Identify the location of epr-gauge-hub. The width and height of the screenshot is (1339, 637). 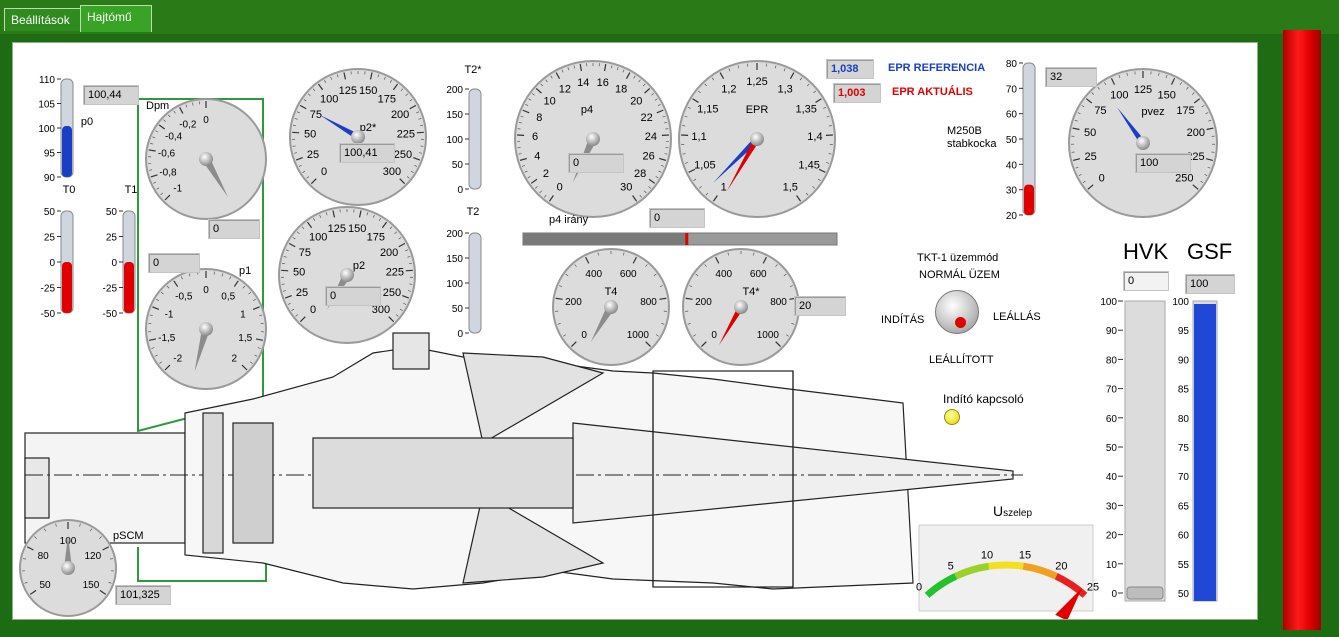
(757, 139).